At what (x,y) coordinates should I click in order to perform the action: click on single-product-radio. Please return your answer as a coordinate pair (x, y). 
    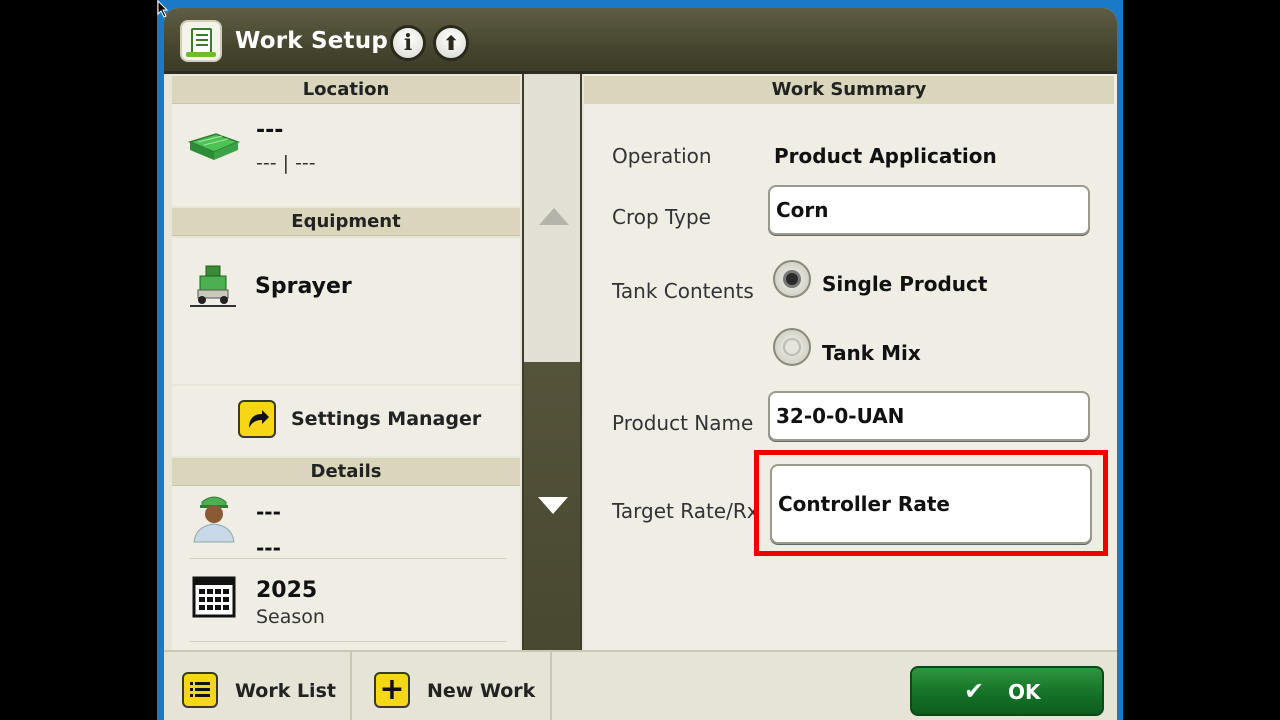
    Looking at the image, I should click on (792, 279).